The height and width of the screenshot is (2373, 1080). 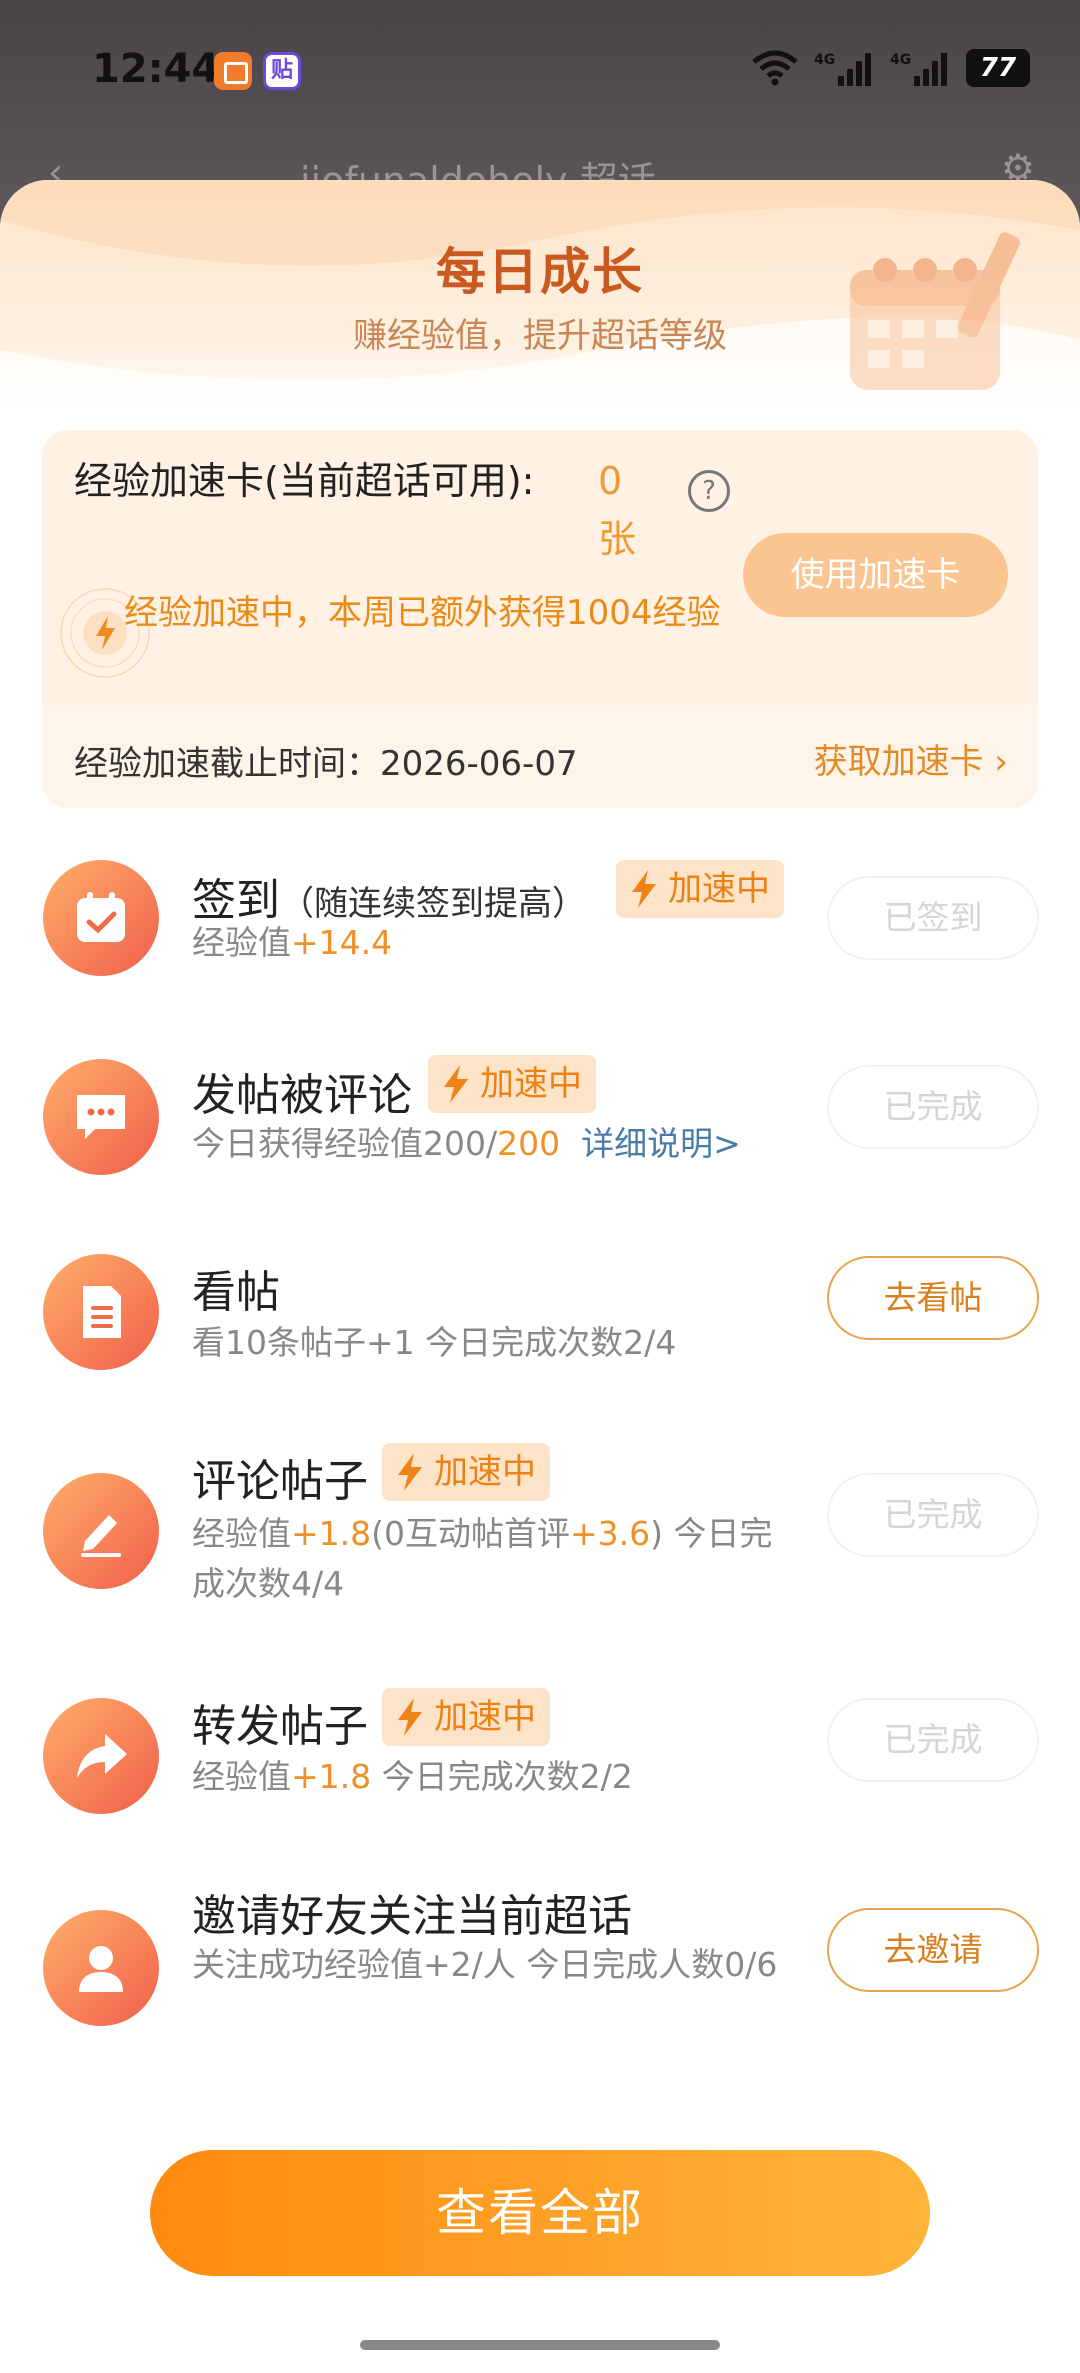 I want to click on desc-text: (0互动帖首评, so click(x=471, y=1533).